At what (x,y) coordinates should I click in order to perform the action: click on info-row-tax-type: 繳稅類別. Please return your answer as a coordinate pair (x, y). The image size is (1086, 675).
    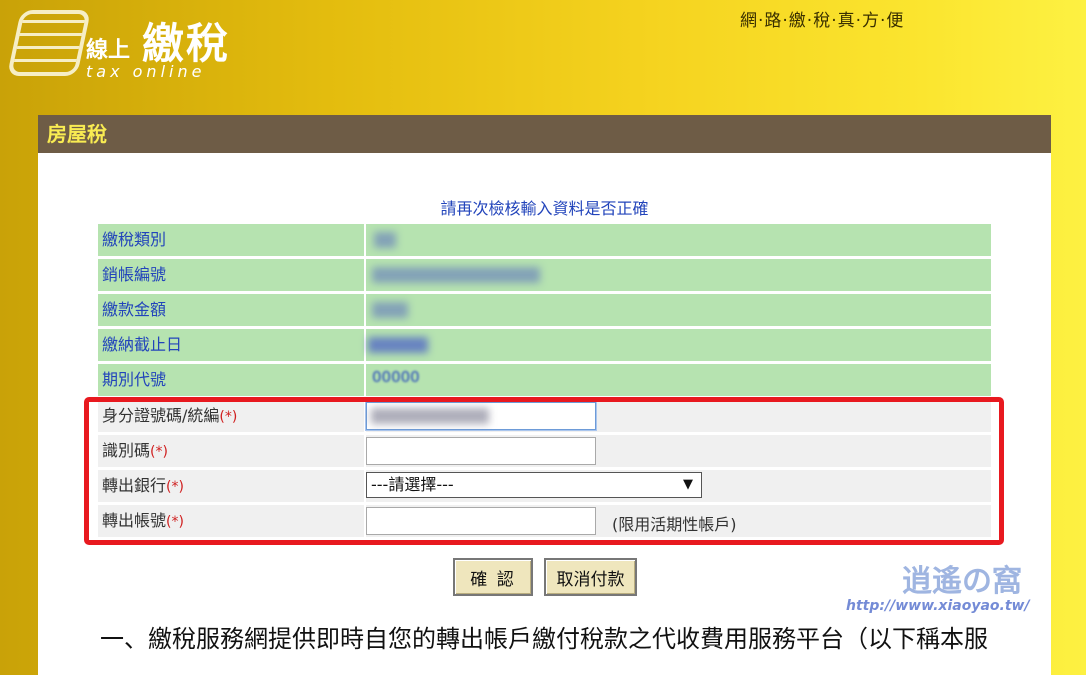
    Looking at the image, I should click on (544, 240).